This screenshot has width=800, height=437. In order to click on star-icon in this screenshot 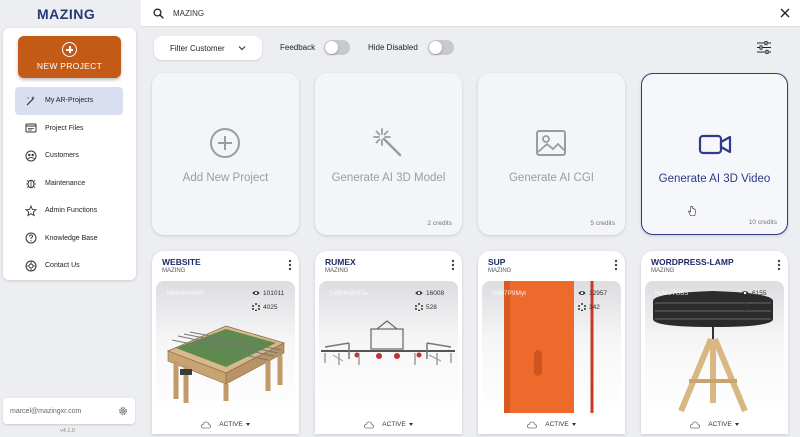, I will do `click(31, 210)`.